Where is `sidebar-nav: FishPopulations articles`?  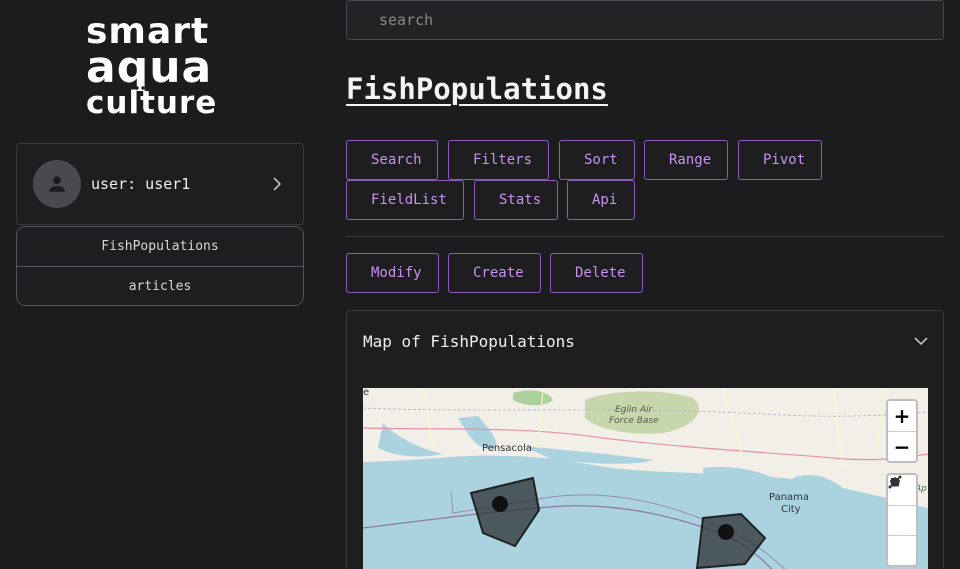 sidebar-nav: FishPopulations articles is located at coordinates (160, 266).